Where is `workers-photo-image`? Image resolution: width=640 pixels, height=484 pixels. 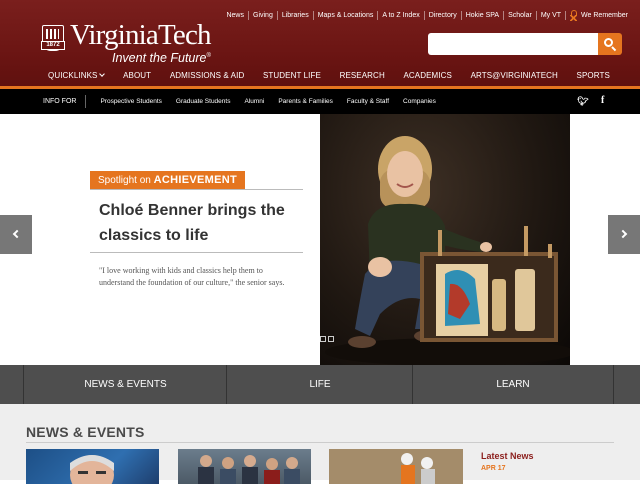 workers-photo-image is located at coordinates (396, 466).